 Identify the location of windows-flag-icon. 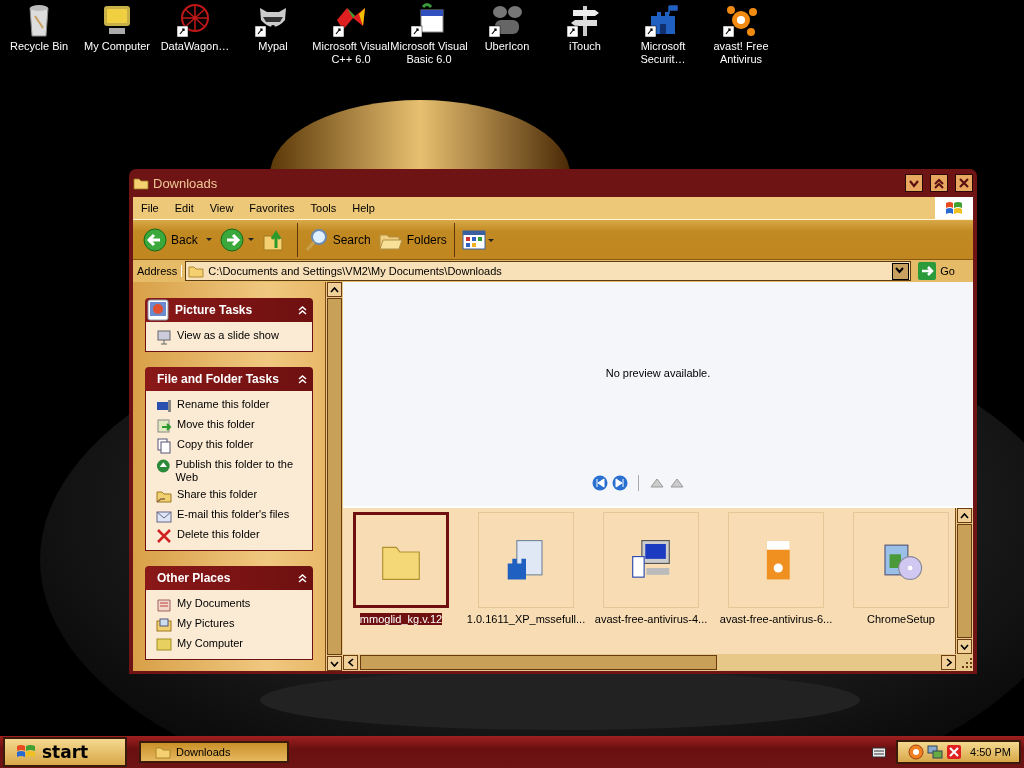
(954, 208).